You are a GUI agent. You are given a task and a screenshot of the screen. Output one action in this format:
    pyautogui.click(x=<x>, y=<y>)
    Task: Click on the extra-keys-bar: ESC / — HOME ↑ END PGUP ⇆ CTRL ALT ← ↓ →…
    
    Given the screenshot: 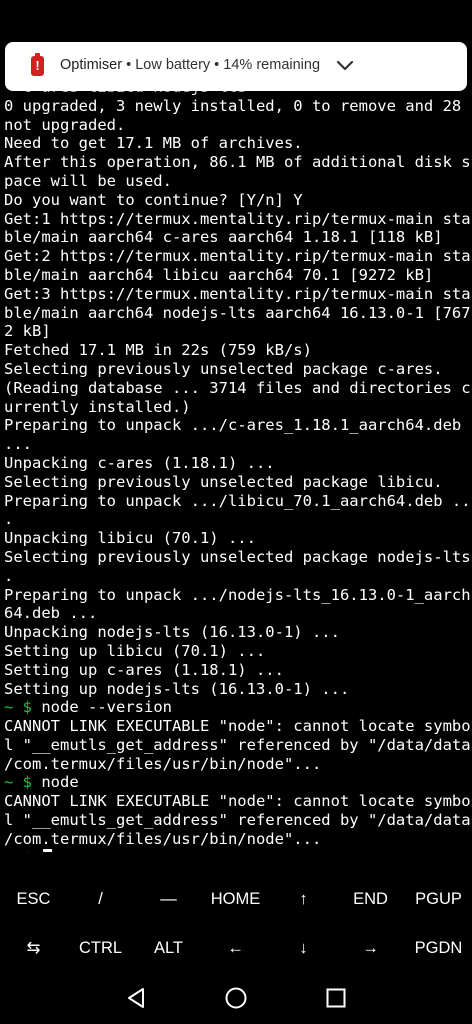 What is the action you would take?
    pyautogui.click(x=236, y=922)
    